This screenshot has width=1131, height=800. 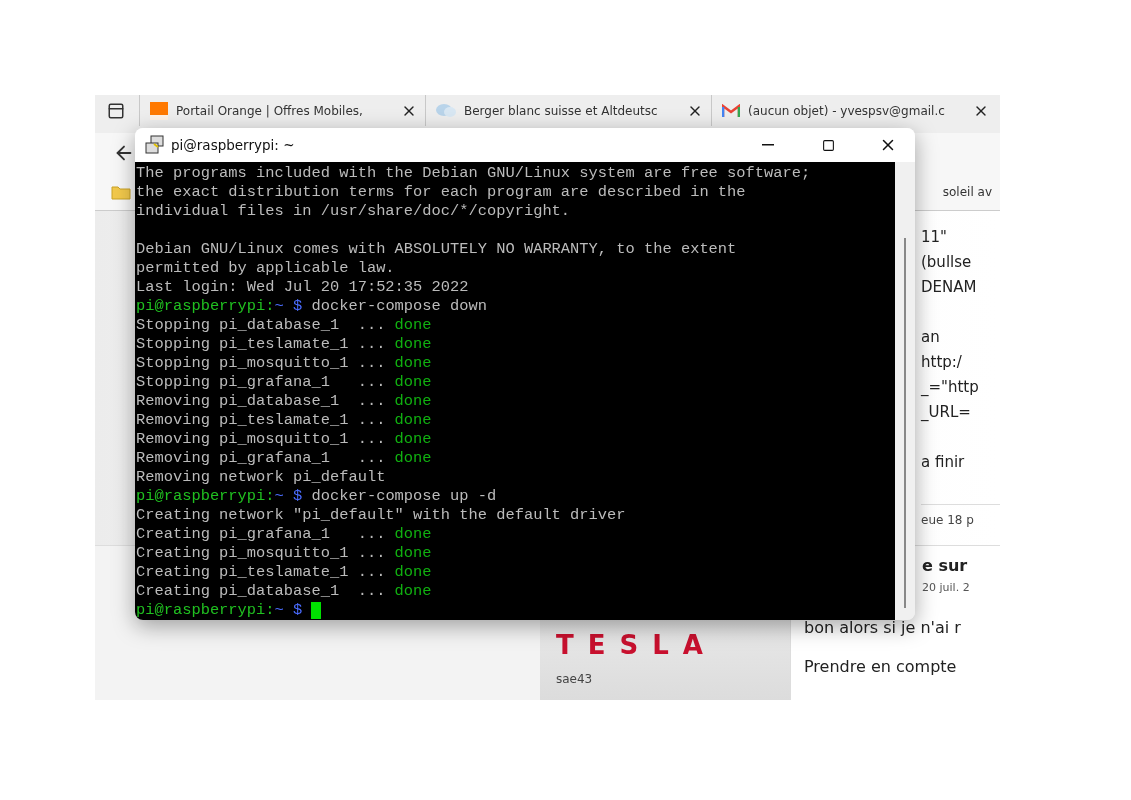 I want to click on terminal-line: Removing pi_database_1 ... done, so click(x=284, y=401).